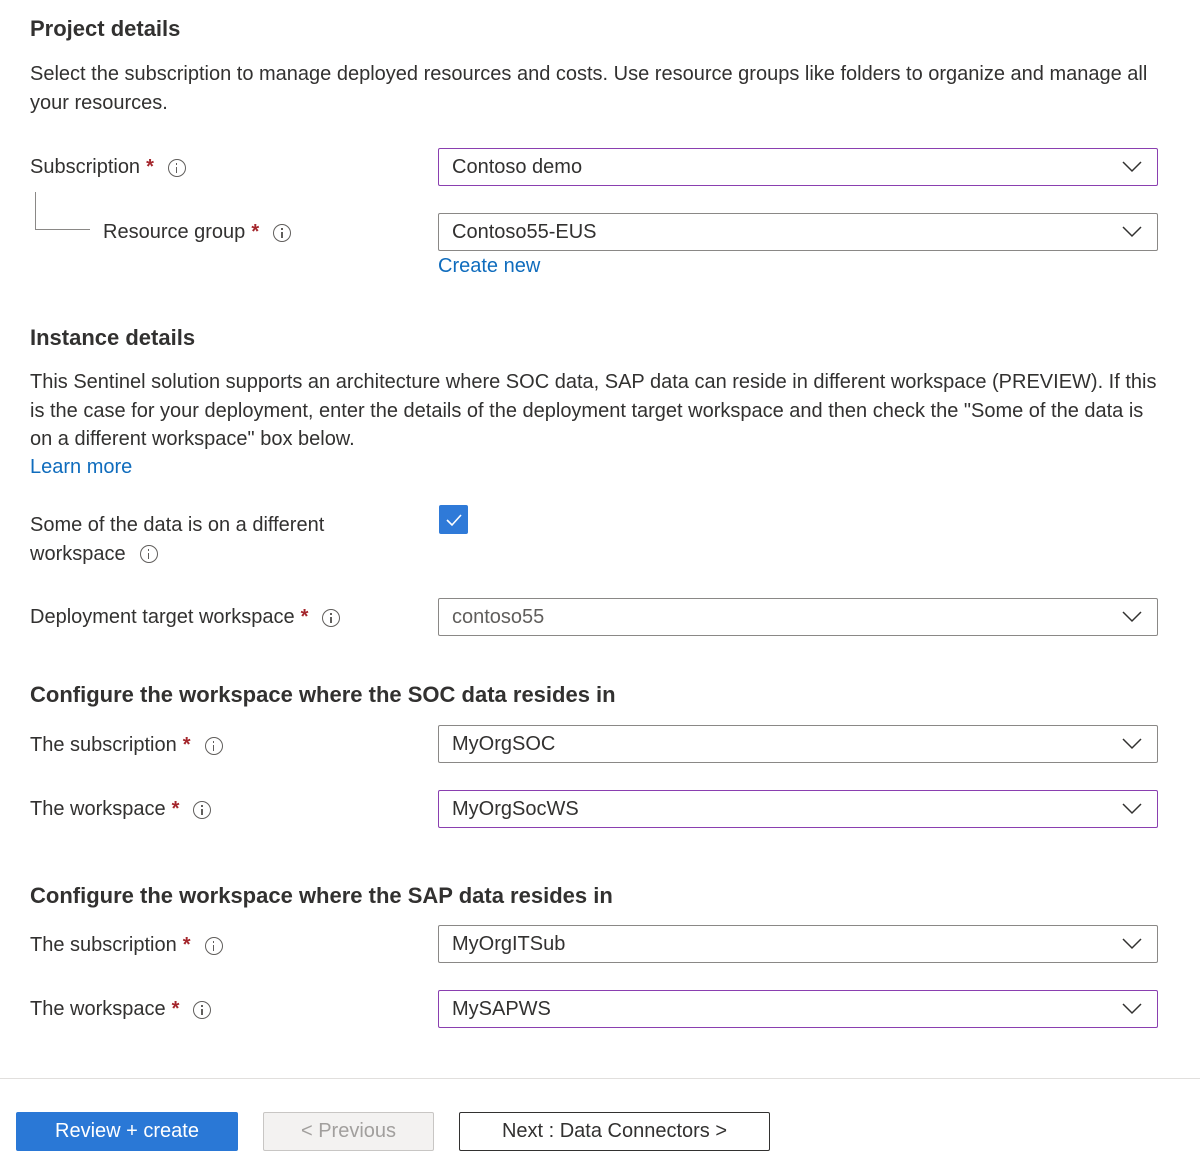 The width and height of the screenshot is (1200, 1163). Describe the element at coordinates (98, 1009) in the screenshot. I see `sap-workspace-label-text: The workspace` at that location.